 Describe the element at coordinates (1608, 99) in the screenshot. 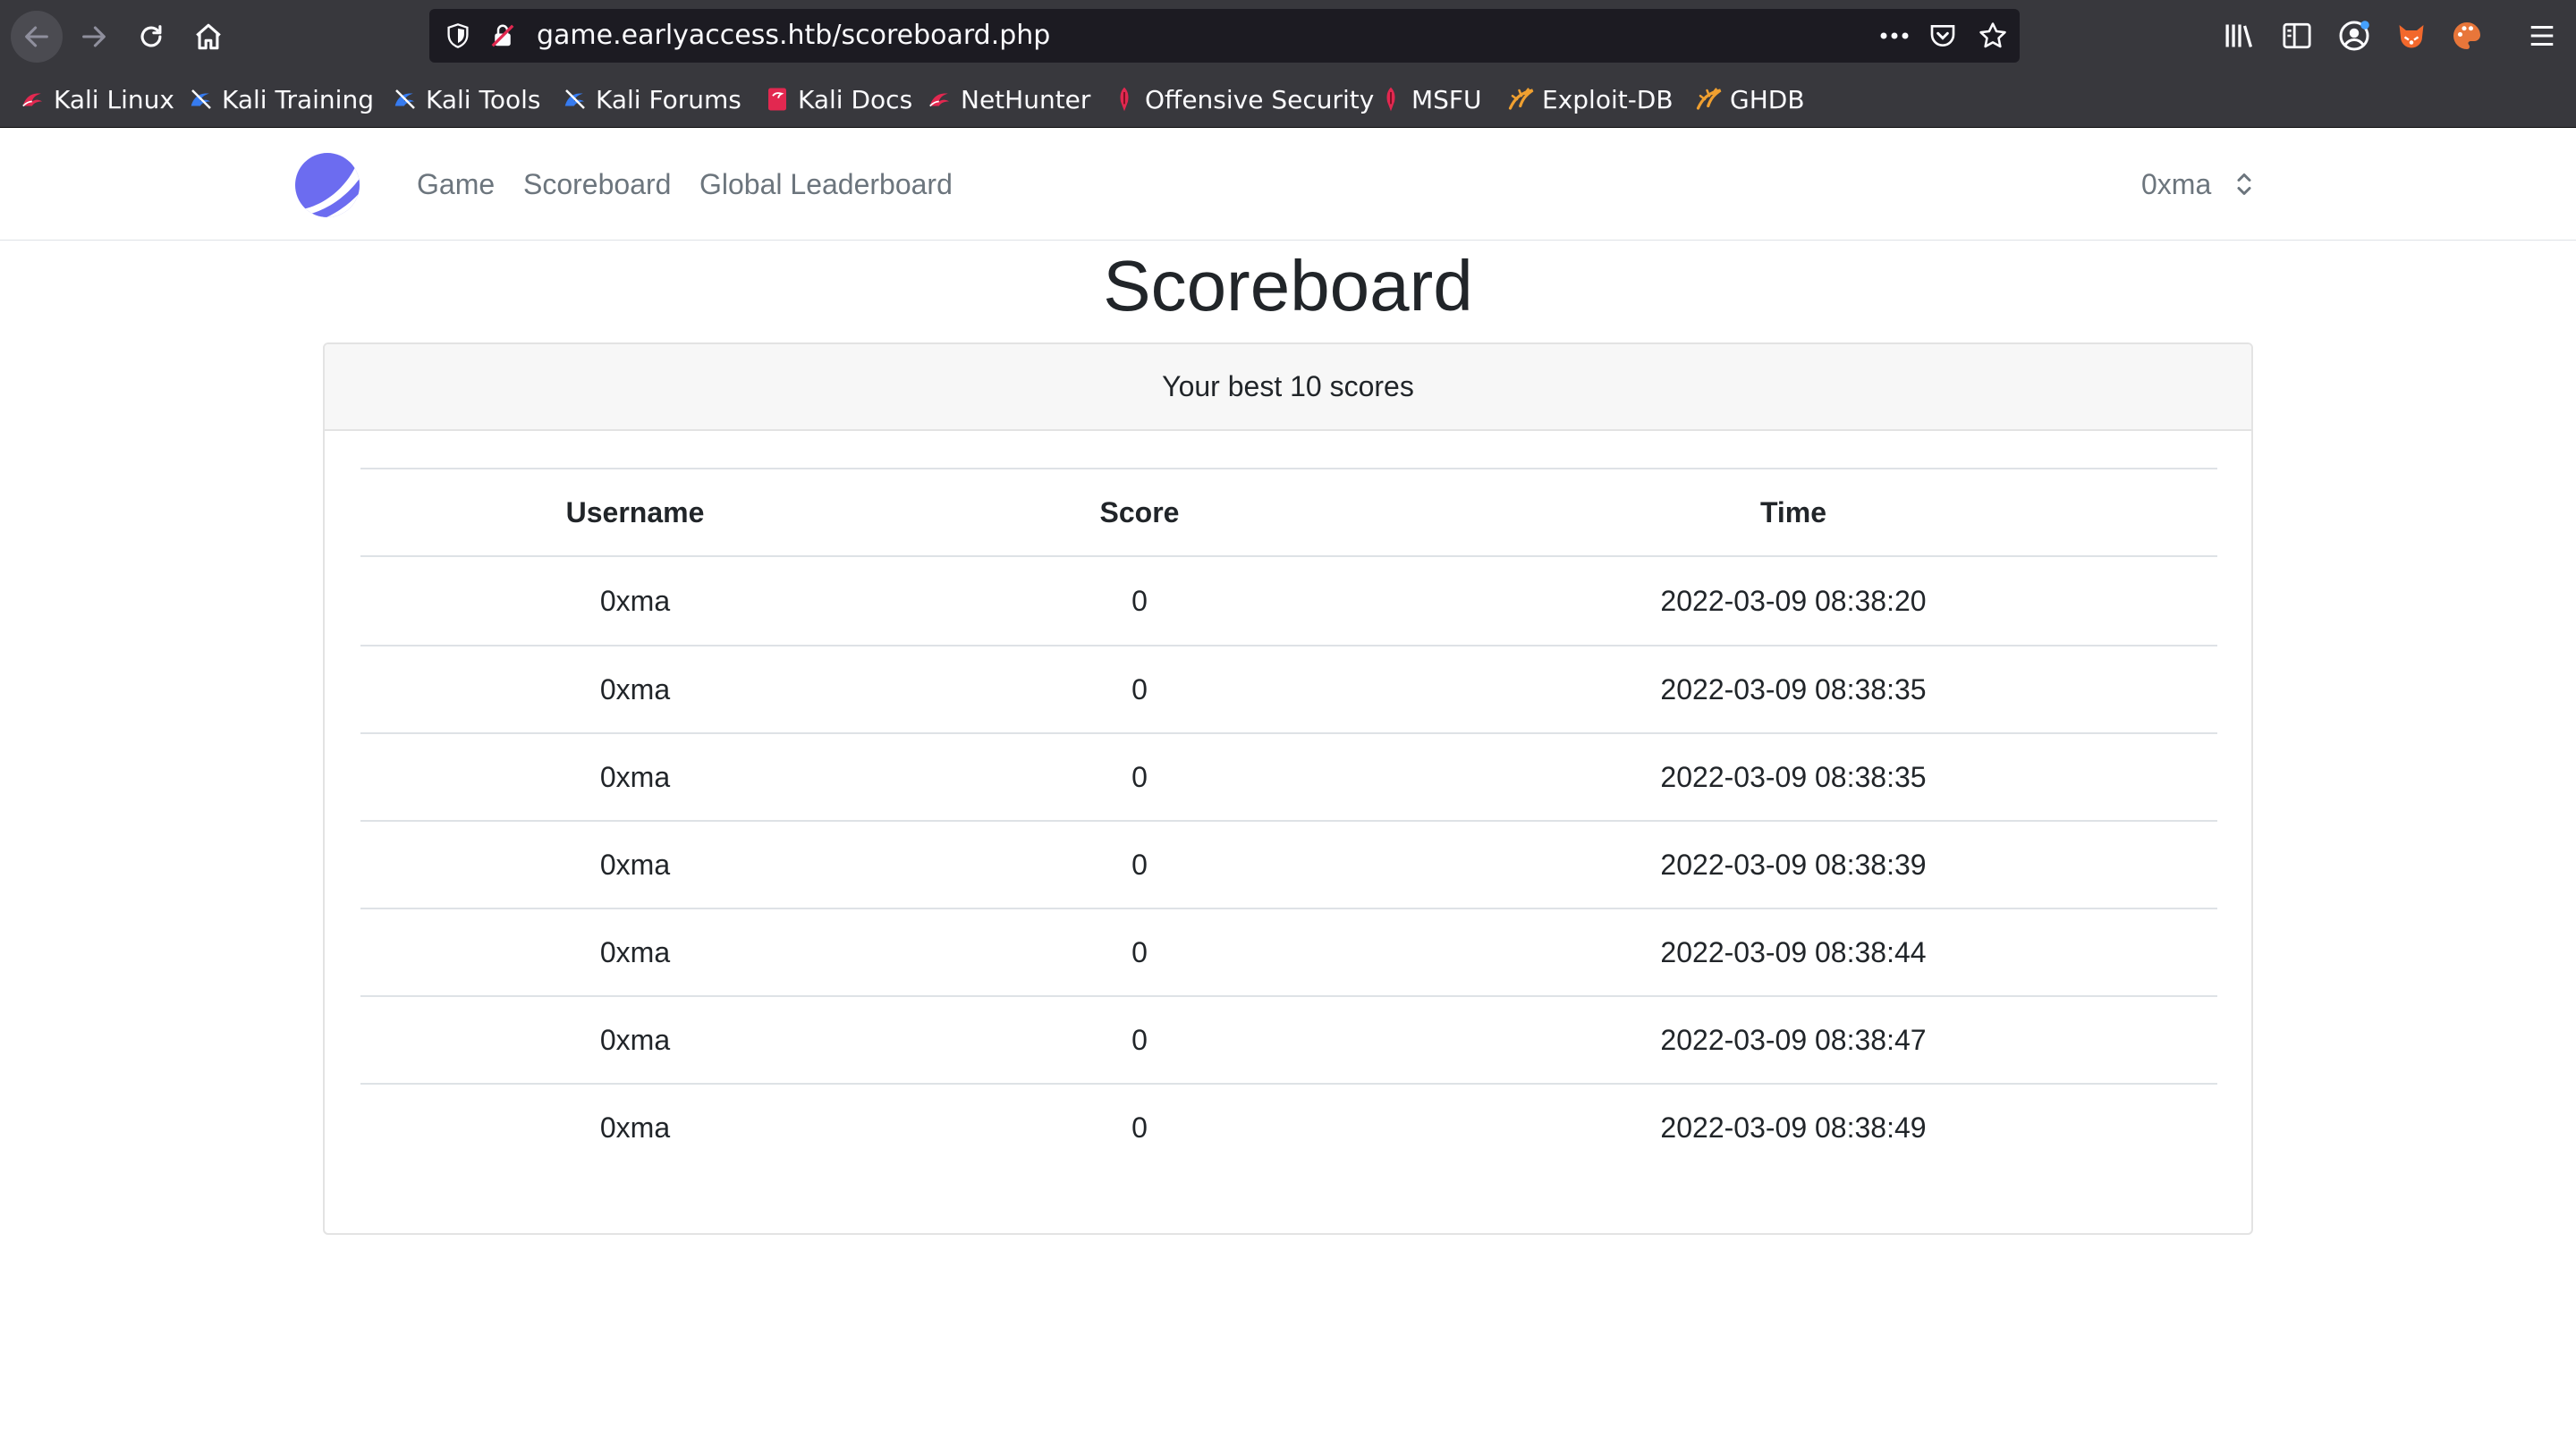

I see `bookmark-label: Exploit-DB` at that location.